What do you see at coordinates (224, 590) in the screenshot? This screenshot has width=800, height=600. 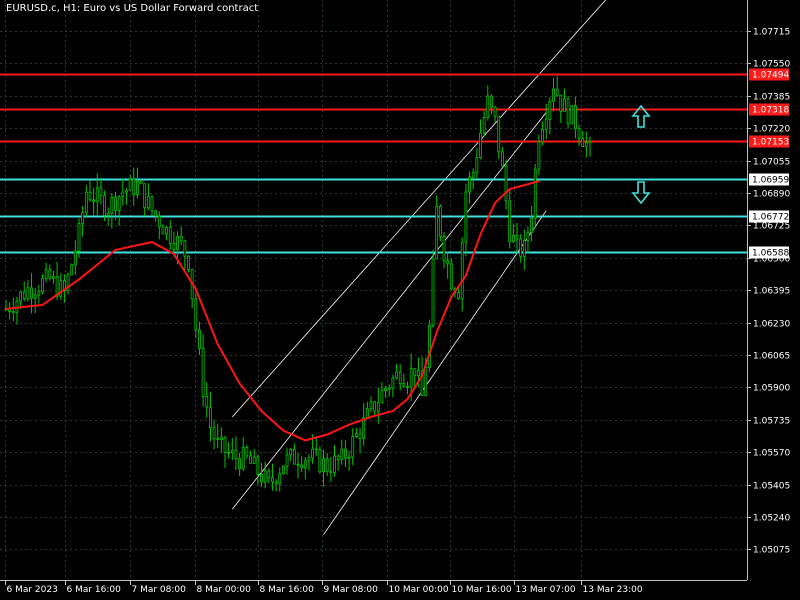 I see `time-tick-label: 8 Mar 00:00` at bounding box center [224, 590].